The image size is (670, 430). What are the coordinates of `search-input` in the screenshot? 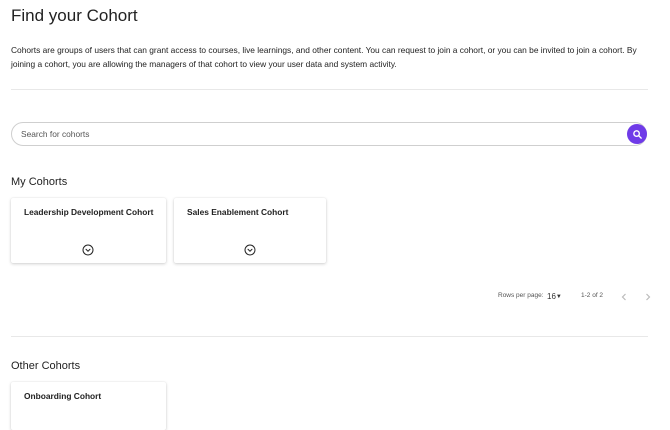 It's located at (311, 134).